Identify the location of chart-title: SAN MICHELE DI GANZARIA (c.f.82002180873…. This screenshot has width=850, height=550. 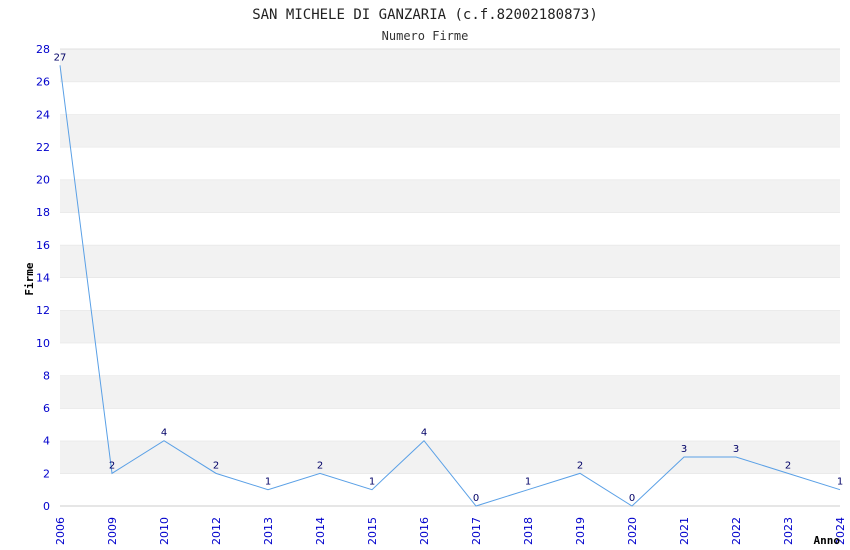
(425, 15).